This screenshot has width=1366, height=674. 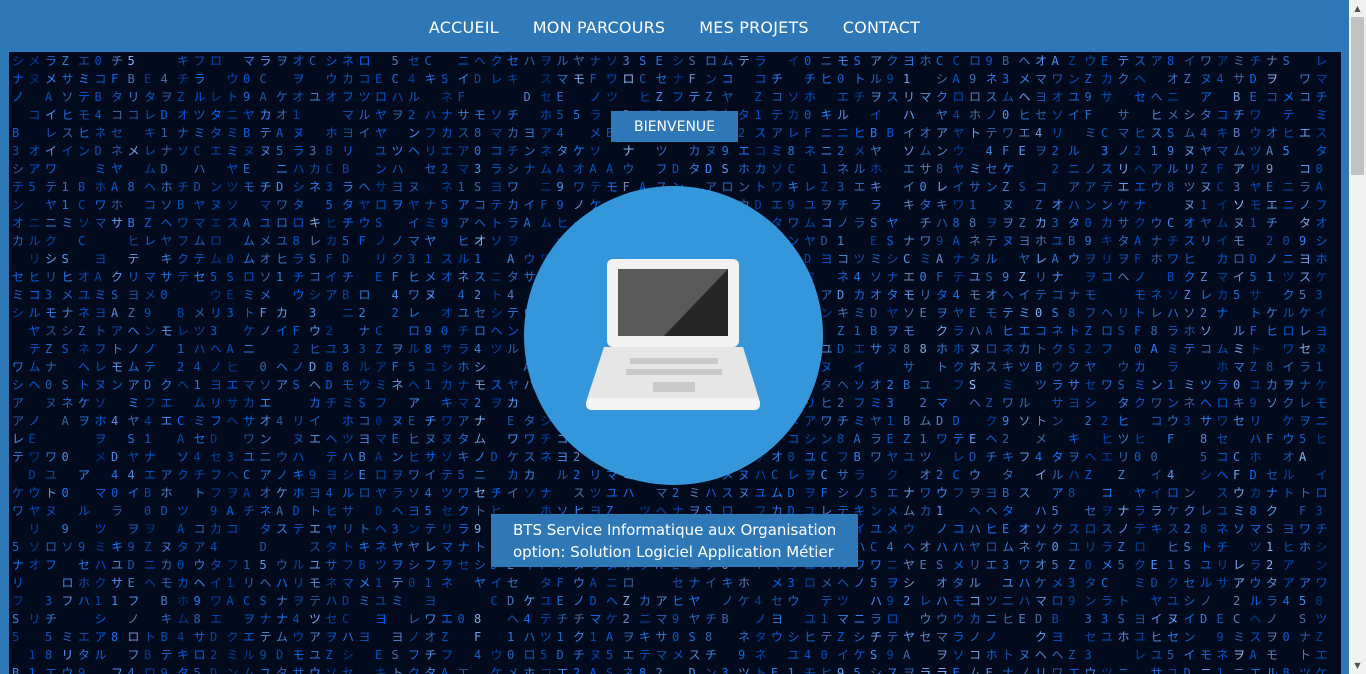 I want to click on svg-text: ア, so click(x=84, y=475).